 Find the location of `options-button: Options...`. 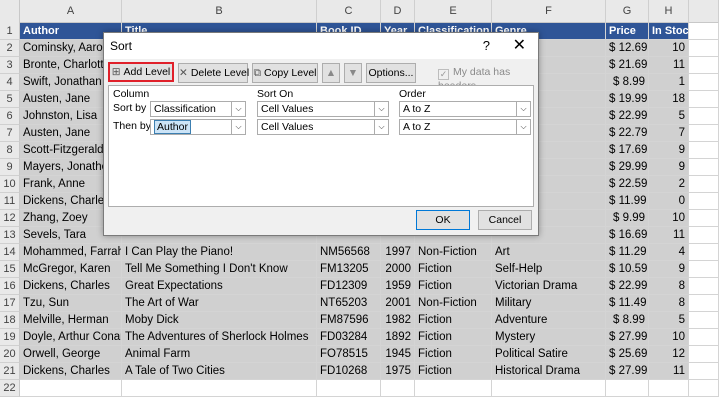

options-button: Options... is located at coordinates (391, 73).